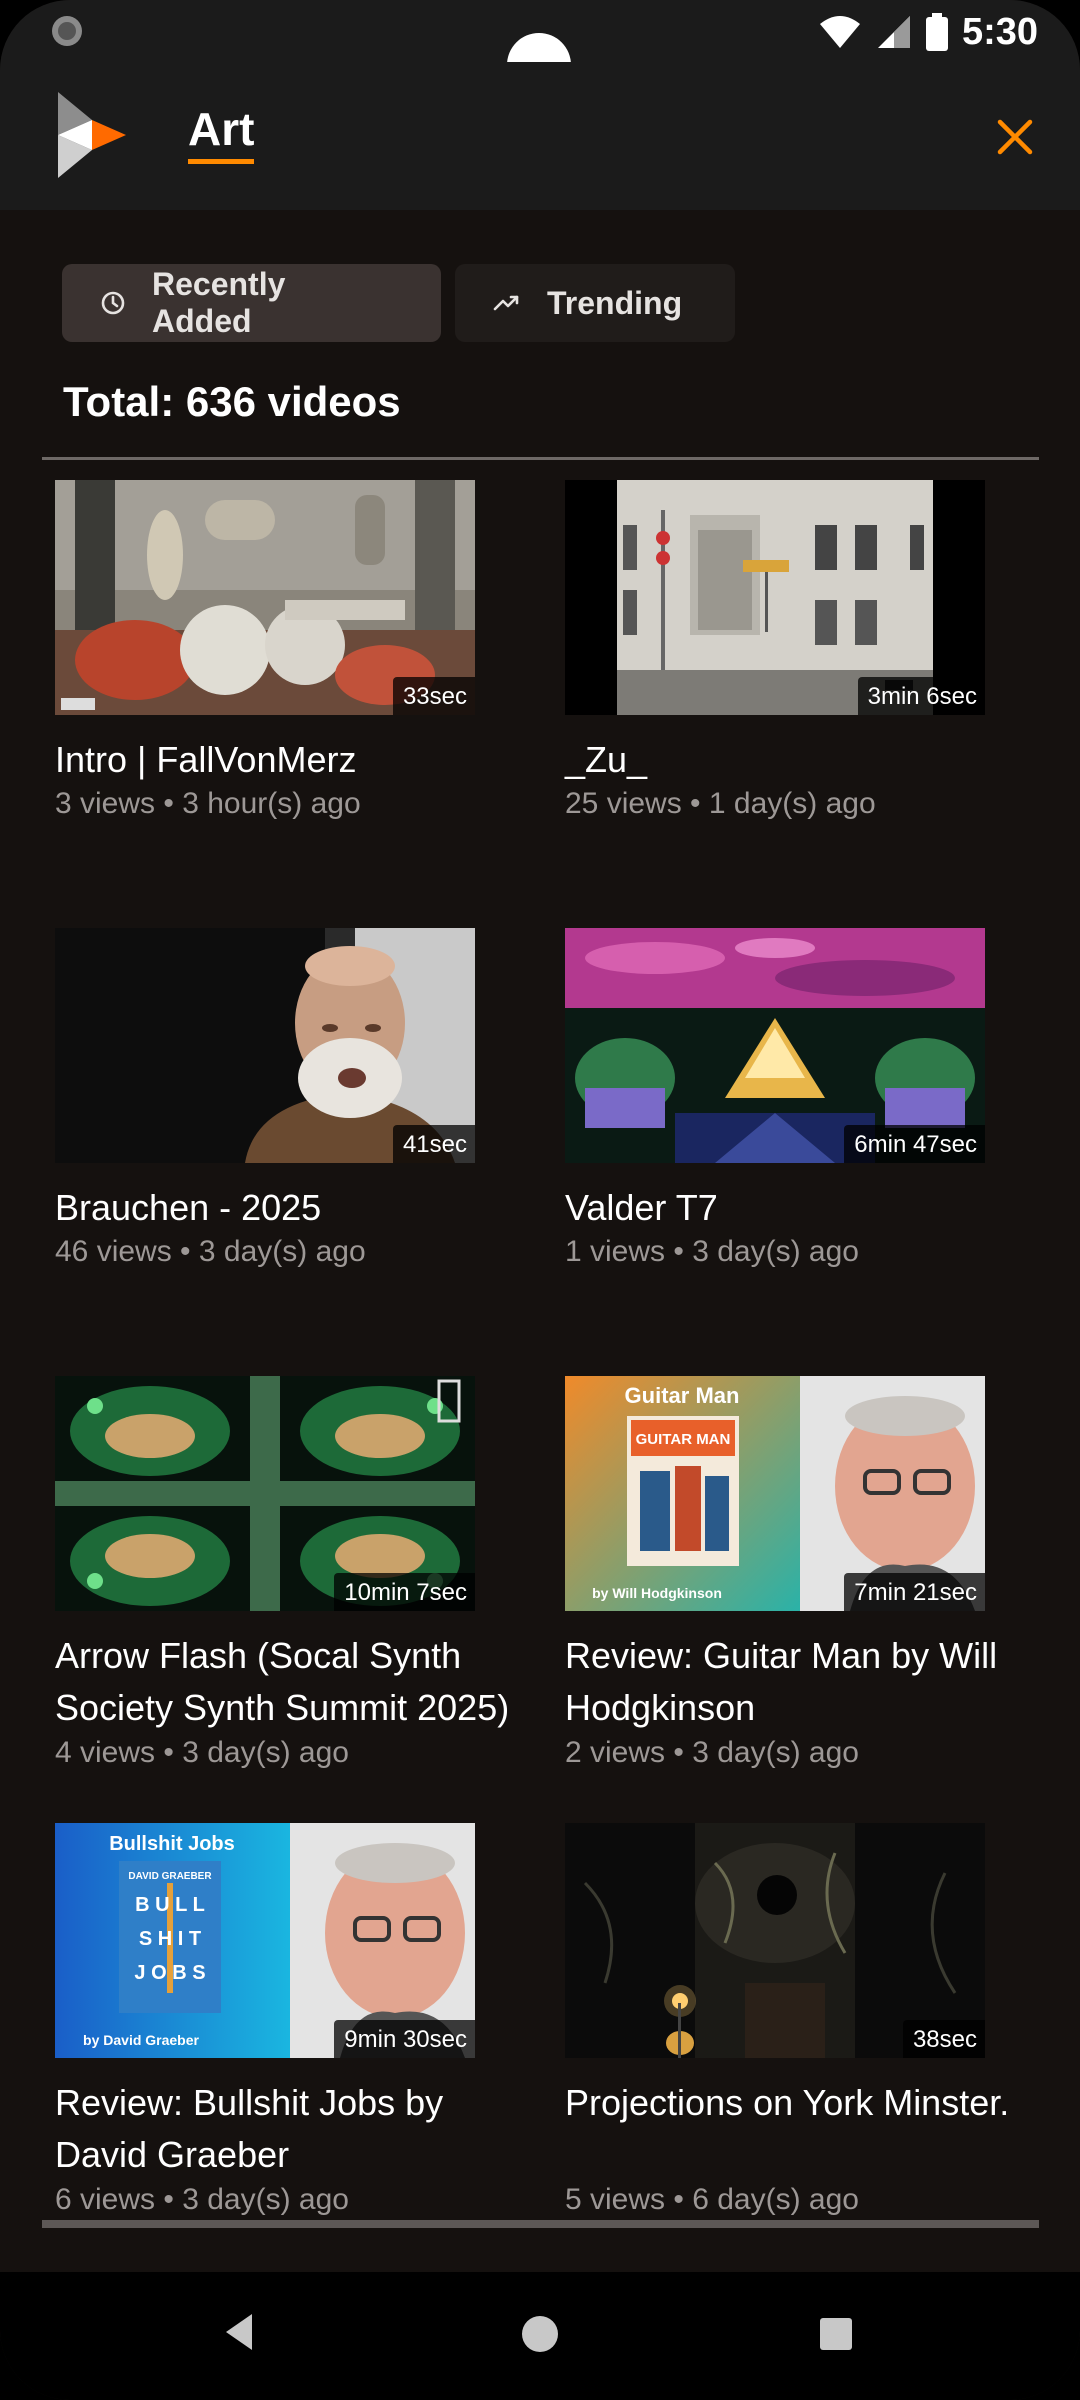  Describe the element at coordinates (775, 1940) in the screenshot. I see `video-thumbnail: 38sec` at that location.